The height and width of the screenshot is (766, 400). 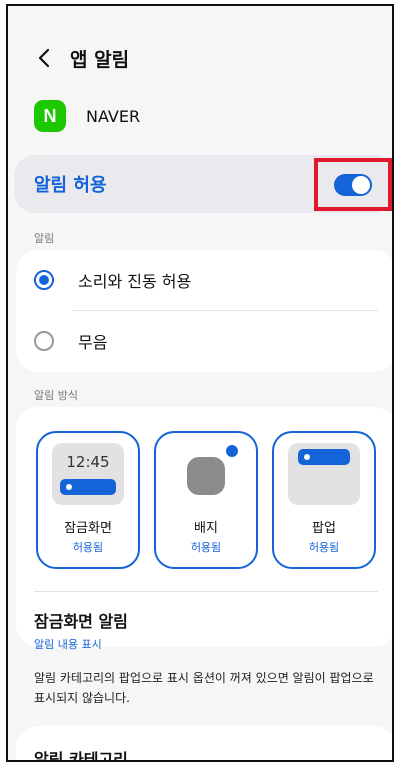 I want to click on logo-letter: N, so click(x=50, y=115).